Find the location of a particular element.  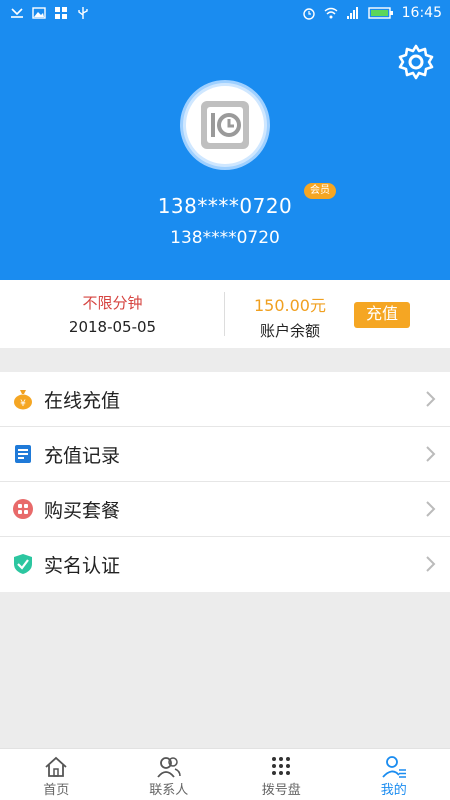

menu-item-real-name-verification: 实名认证 is located at coordinates (225, 564).